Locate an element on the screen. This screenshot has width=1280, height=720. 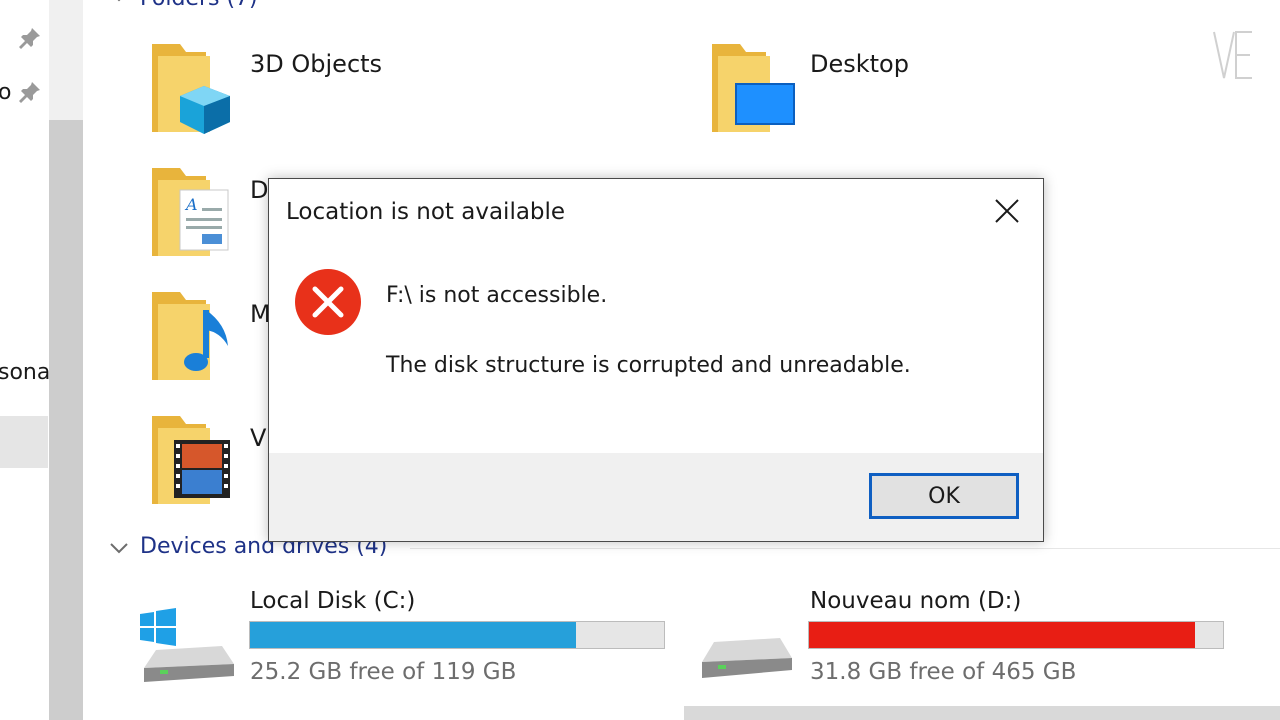
group-divider is located at coordinates (845, 548).